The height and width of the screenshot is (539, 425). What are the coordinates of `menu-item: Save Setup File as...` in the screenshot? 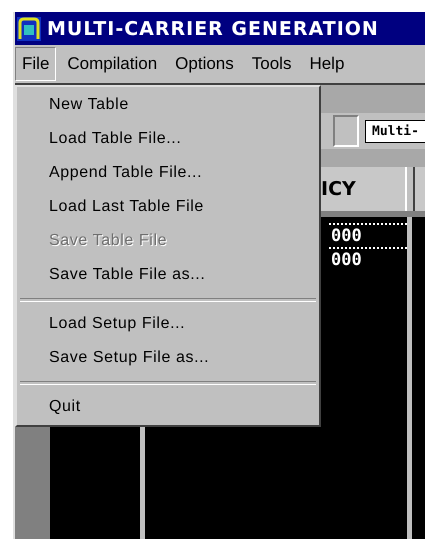 It's located at (168, 358).